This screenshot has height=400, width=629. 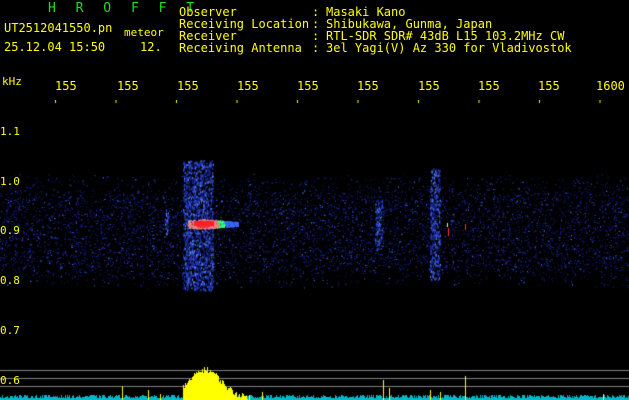 What do you see at coordinates (10, 380) in the screenshot?
I see `freq-tick-label: 0.6` at bounding box center [10, 380].